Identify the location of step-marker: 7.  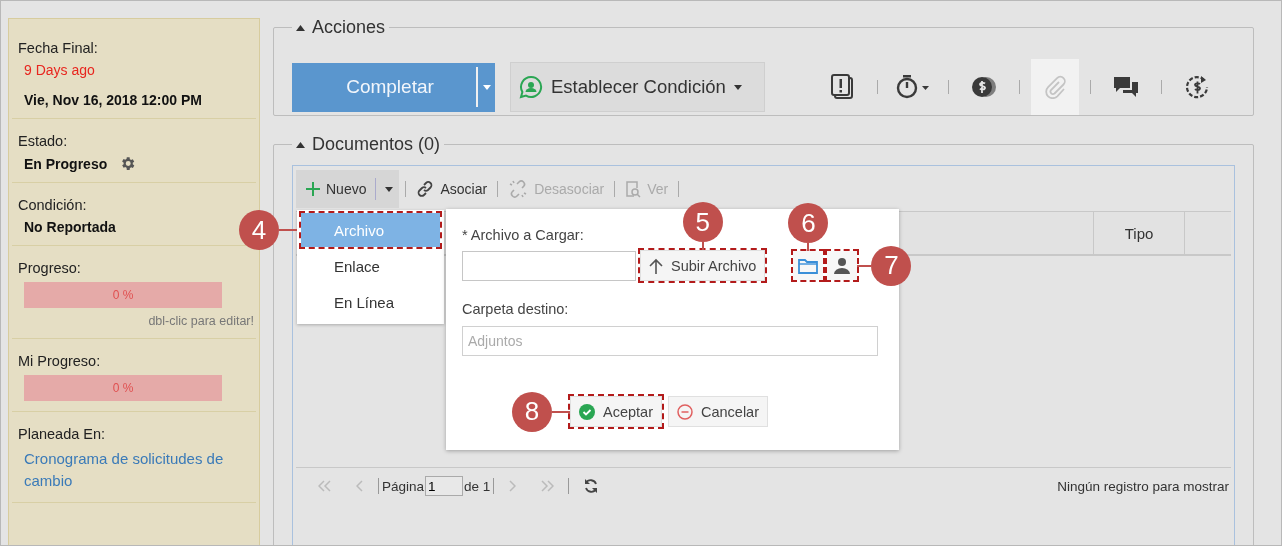
(891, 265).